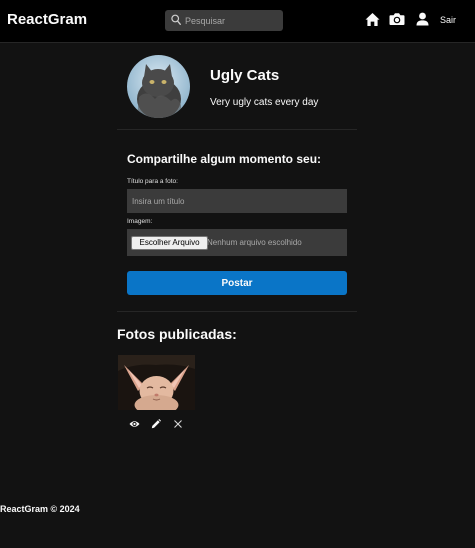 The image size is (475, 548). What do you see at coordinates (224, 159) in the screenshot?
I see `upload-form-heading: Compartilhe algum momento seu:` at bounding box center [224, 159].